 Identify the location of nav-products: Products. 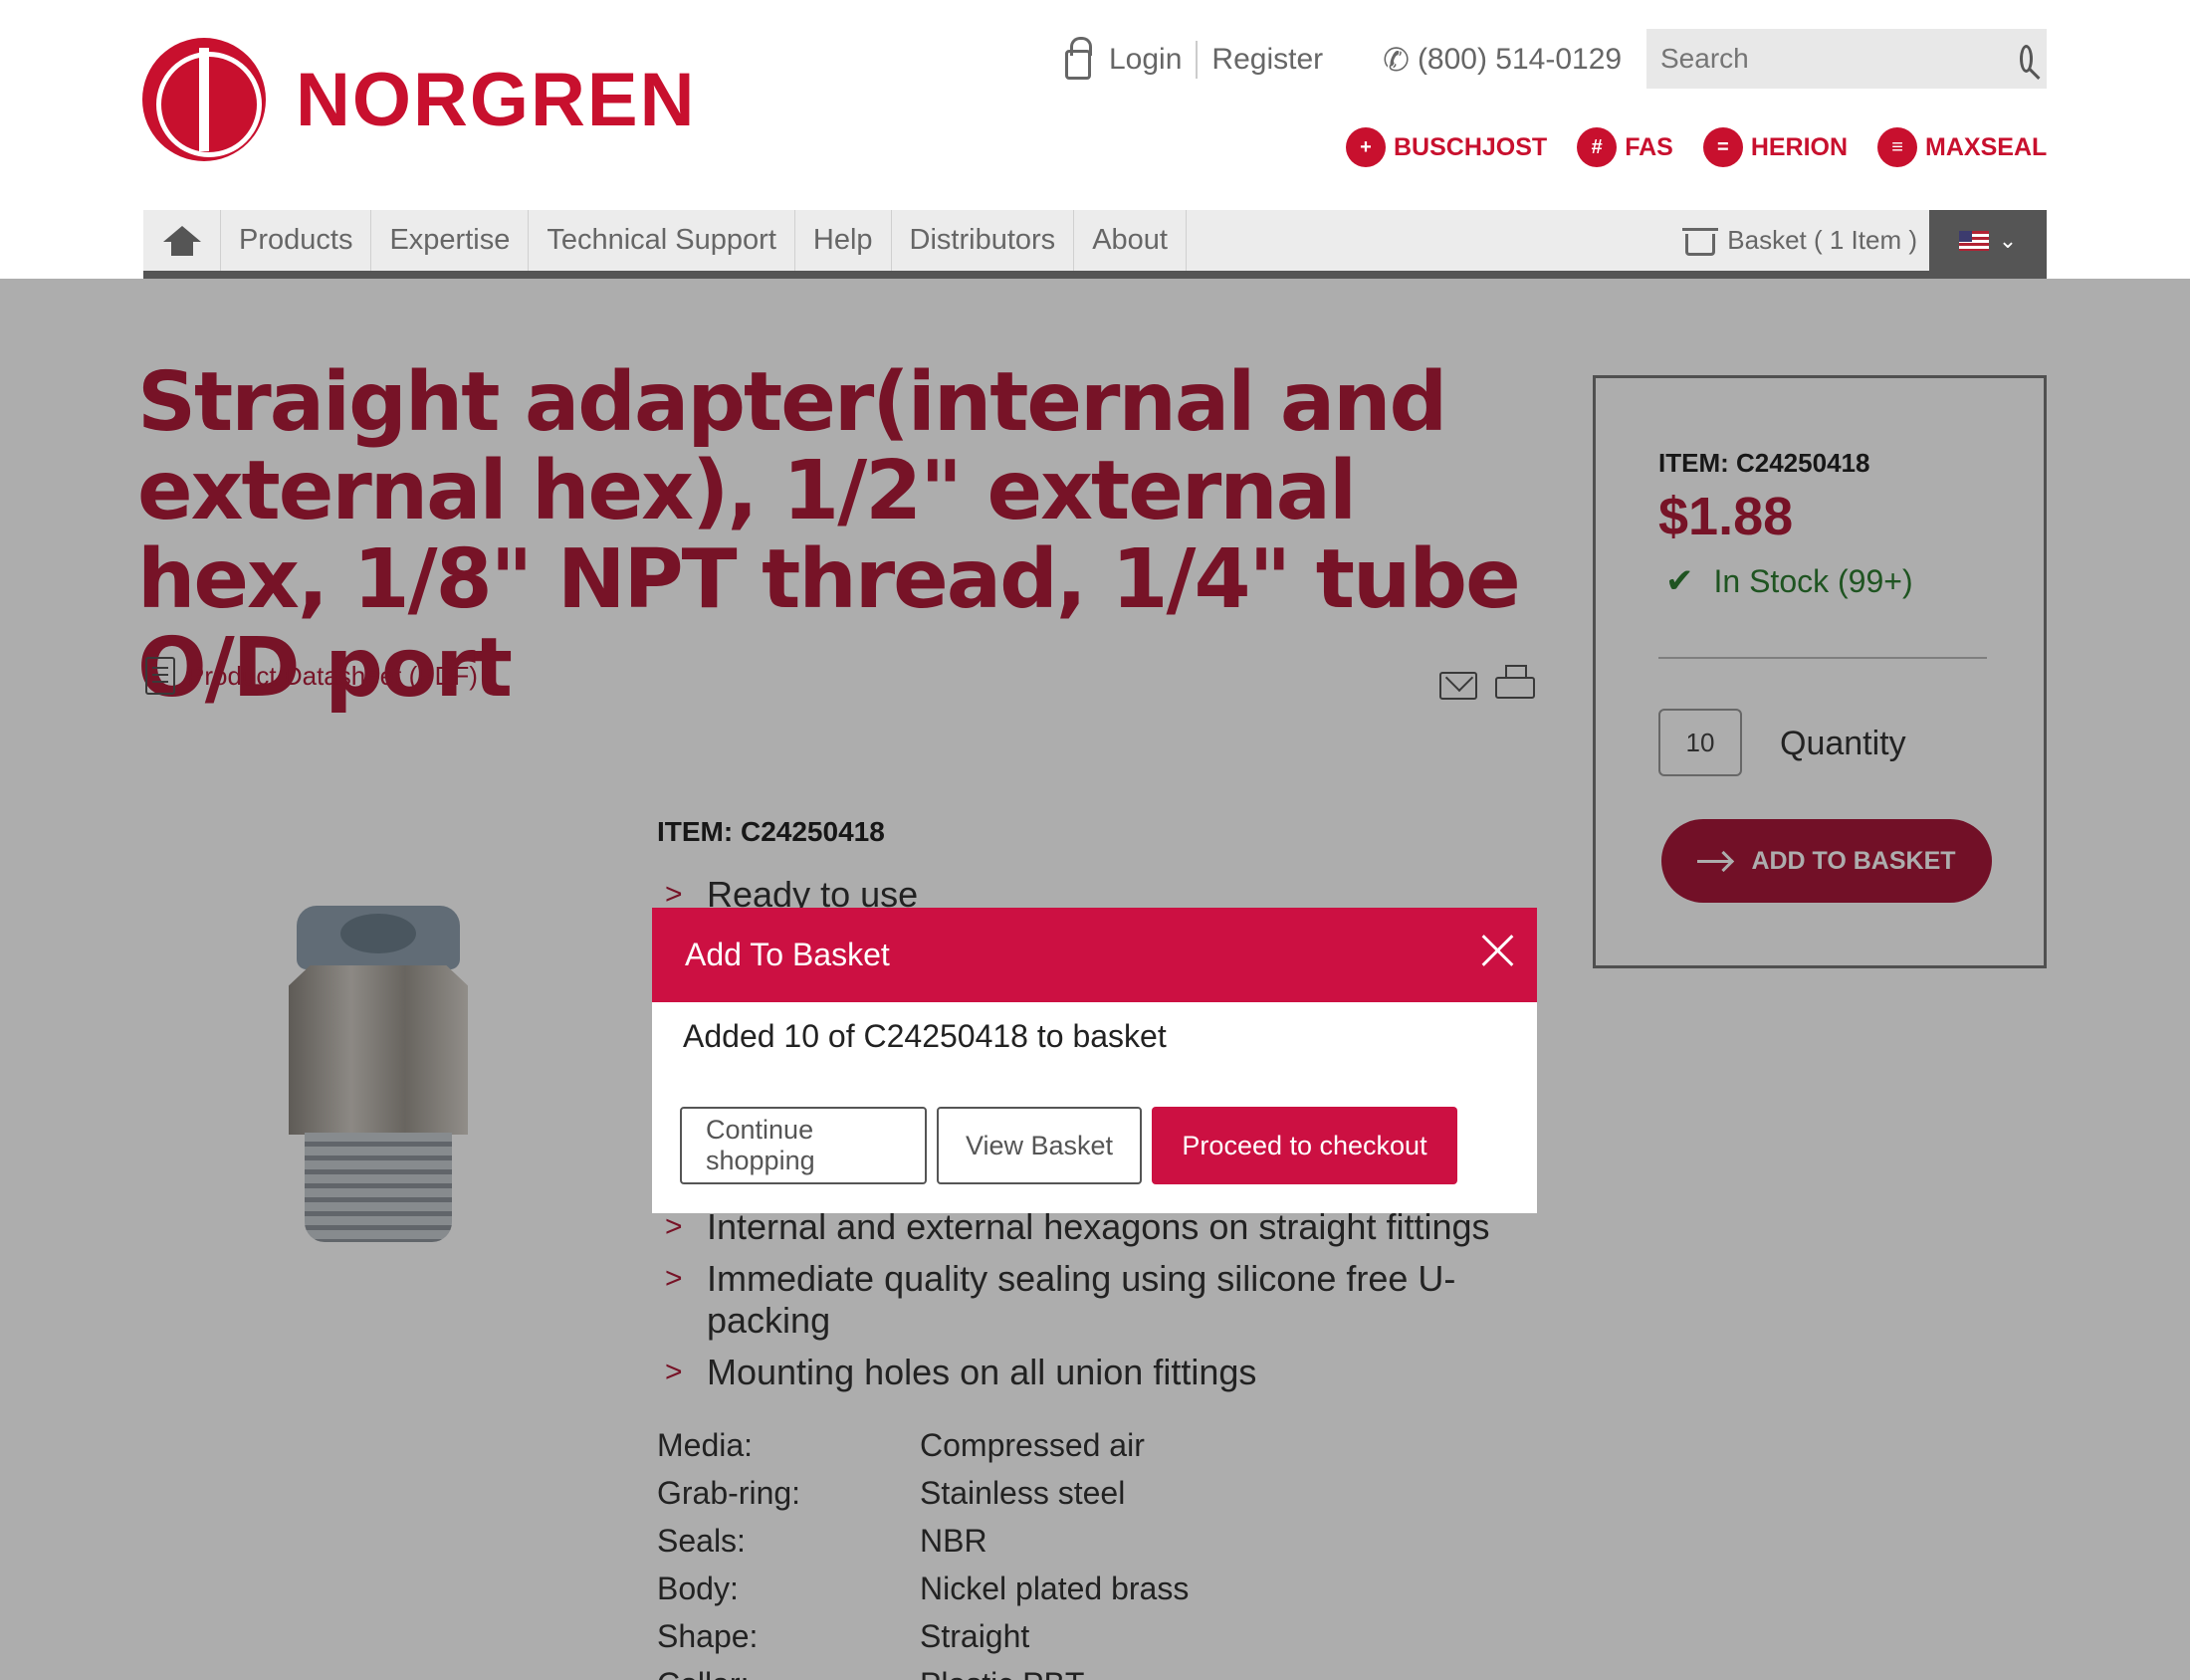
(296, 240).